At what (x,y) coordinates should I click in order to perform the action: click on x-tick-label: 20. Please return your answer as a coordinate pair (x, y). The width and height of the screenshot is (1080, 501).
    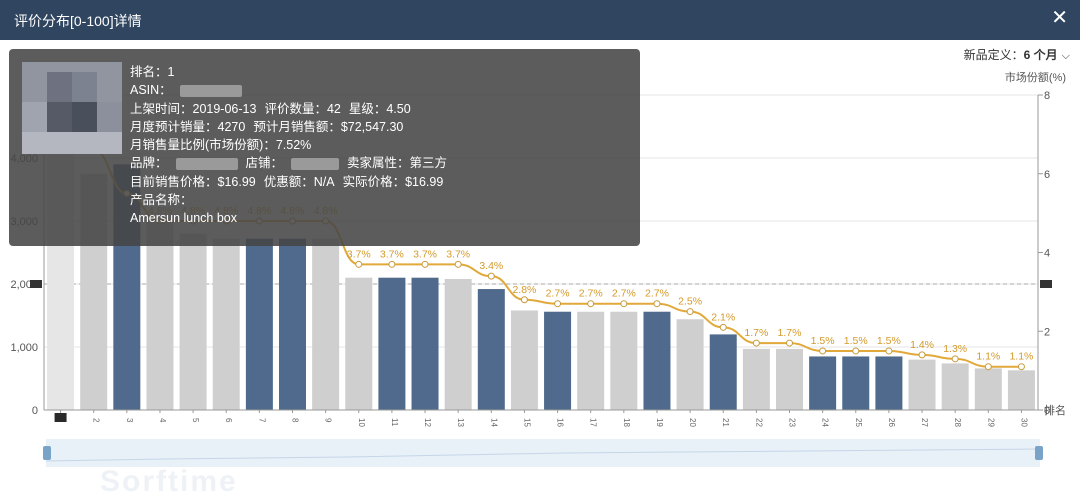
    Looking at the image, I should click on (692, 422).